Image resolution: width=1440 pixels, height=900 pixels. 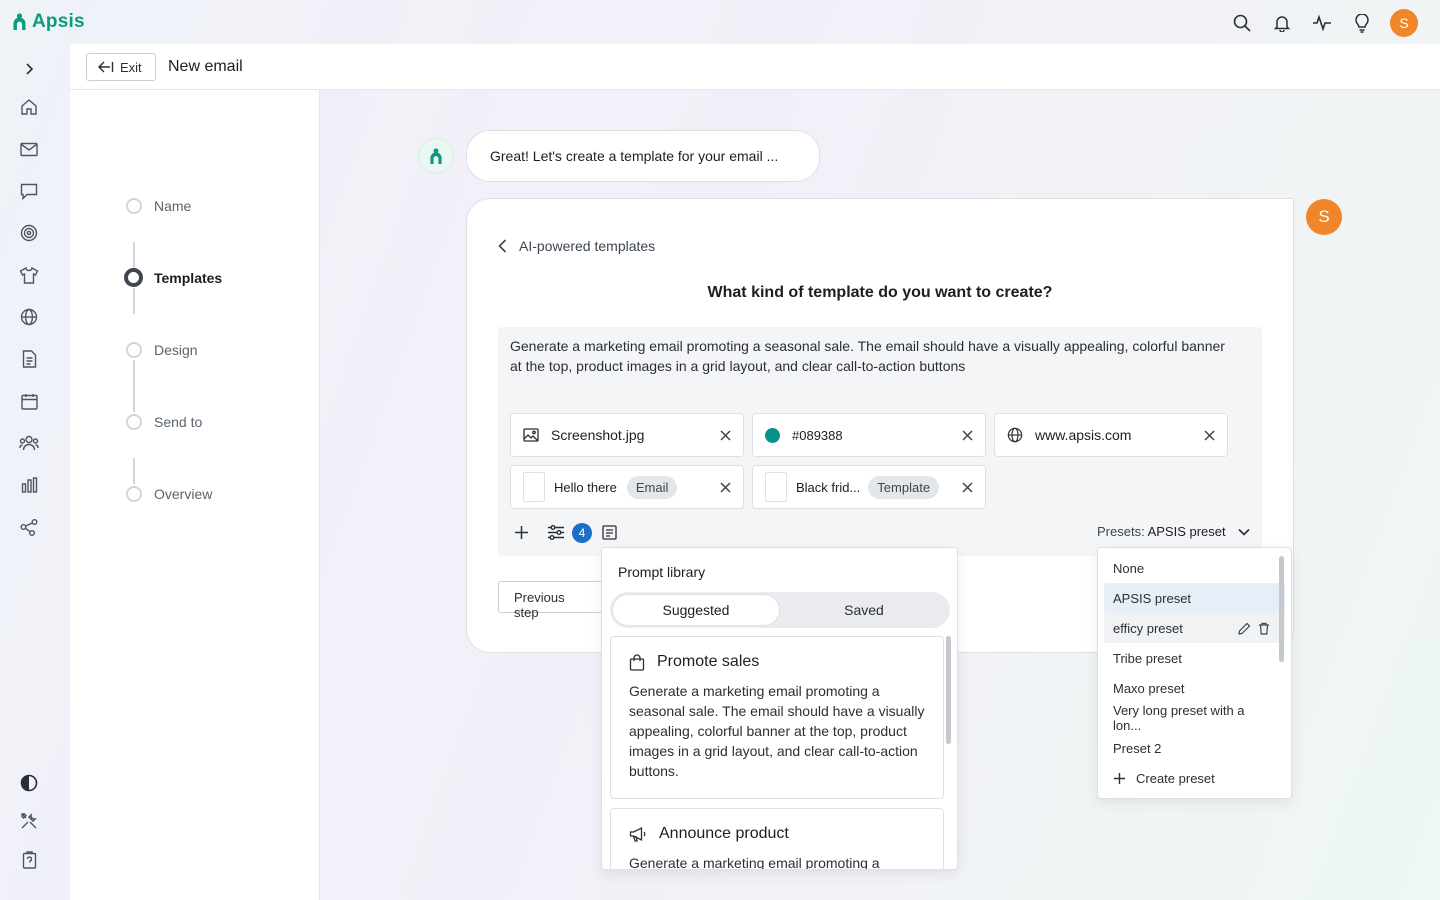 What do you see at coordinates (1194, 748) in the screenshot?
I see `preset-option-preset-2: Preset 2` at bounding box center [1194, 748].